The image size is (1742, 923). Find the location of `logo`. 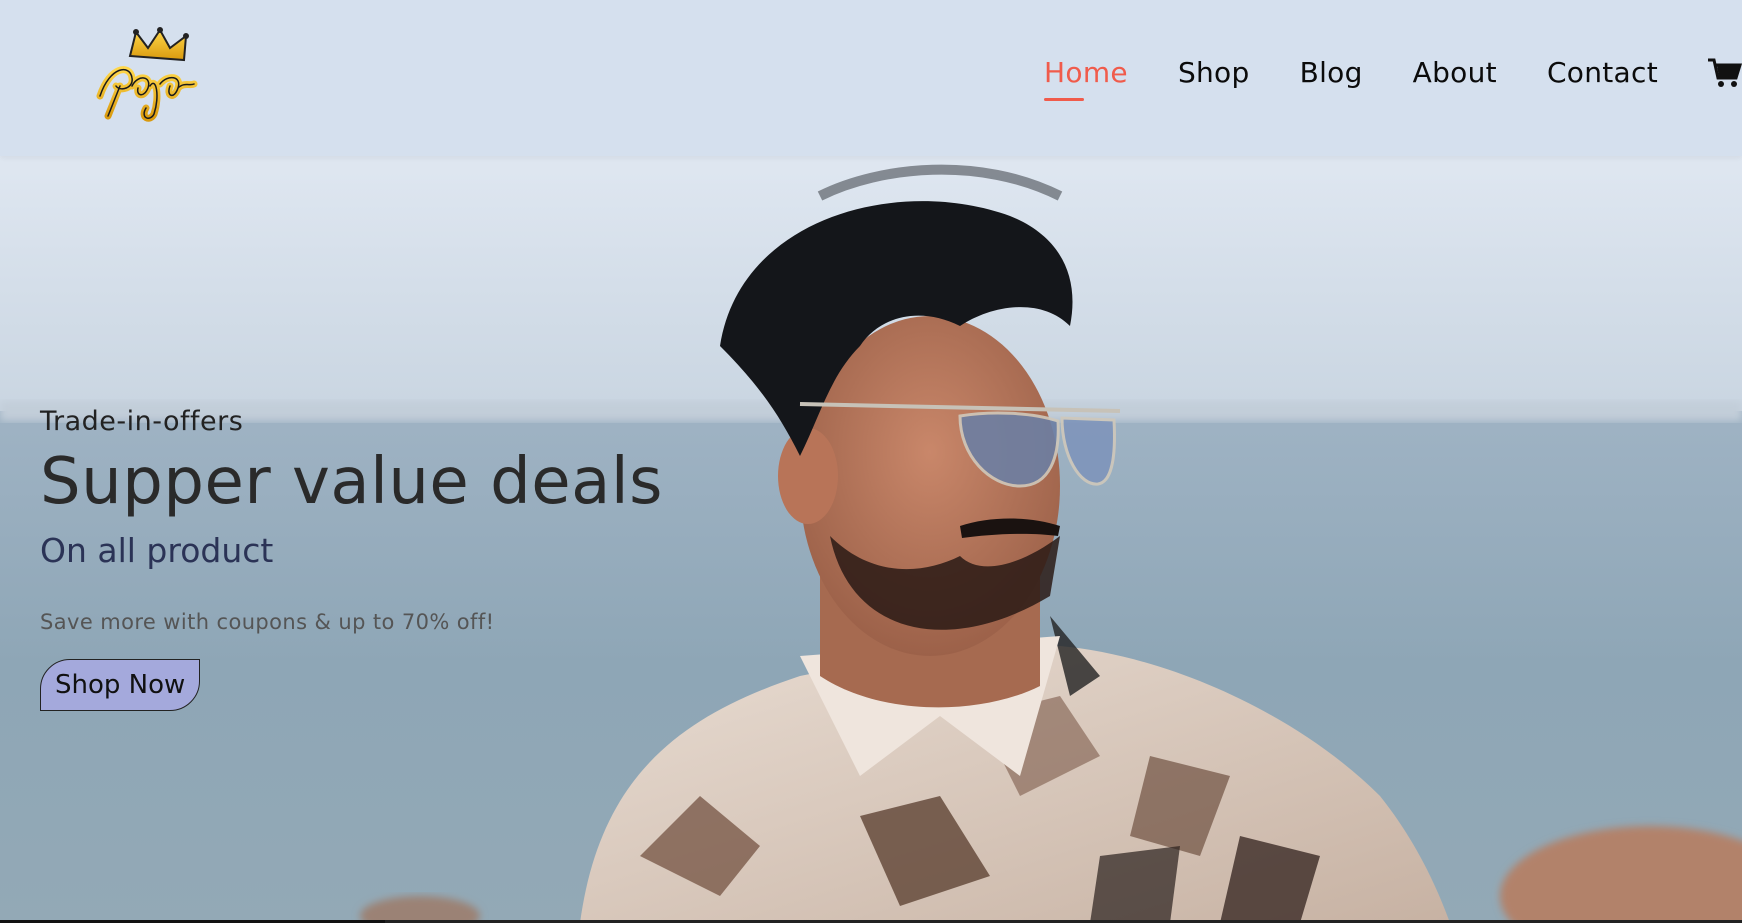

logo is located at coordinates (149, 76).